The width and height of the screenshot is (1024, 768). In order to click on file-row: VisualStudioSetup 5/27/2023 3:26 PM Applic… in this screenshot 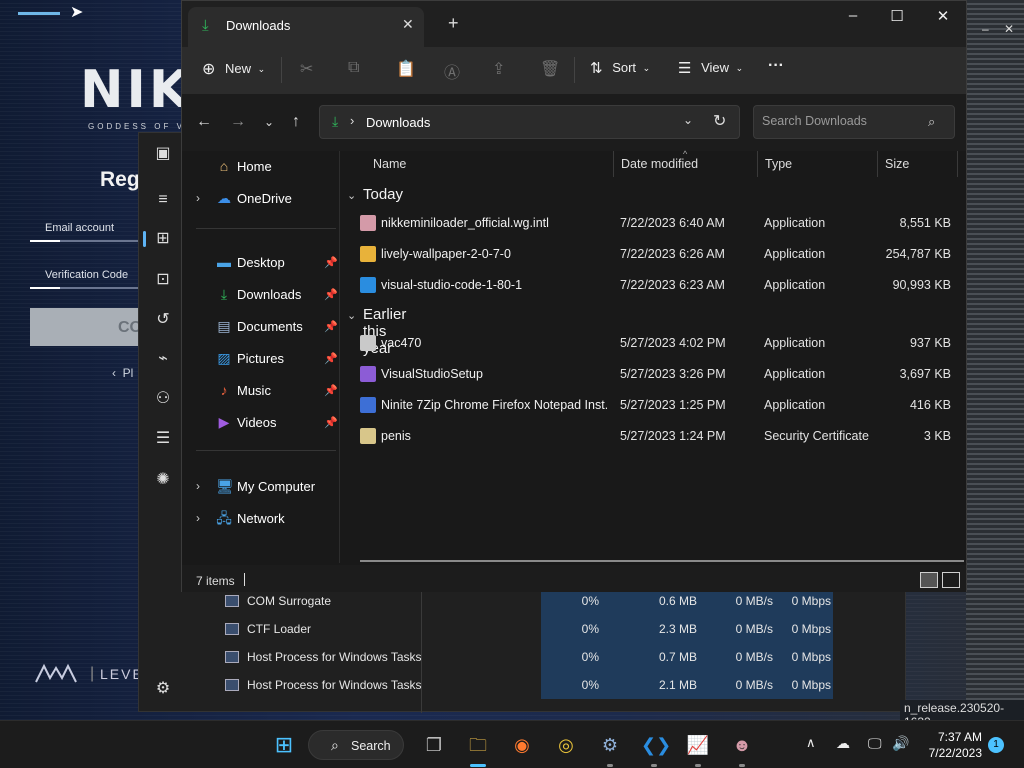, I will do `click(651, 374)`.